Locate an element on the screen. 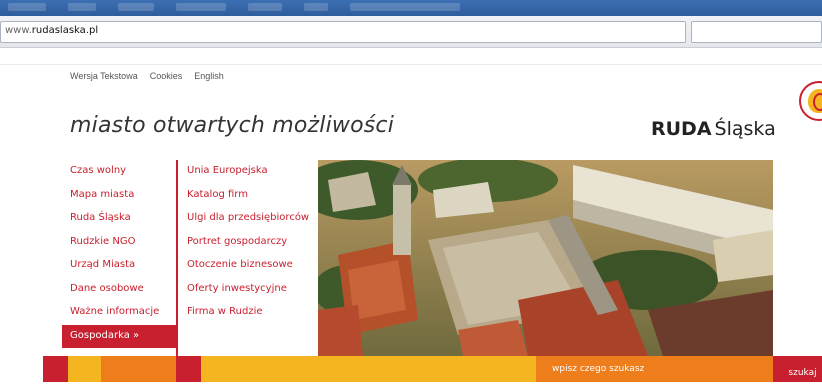  address-host: rudaslaska.pl is located at coordinates (65, 30).